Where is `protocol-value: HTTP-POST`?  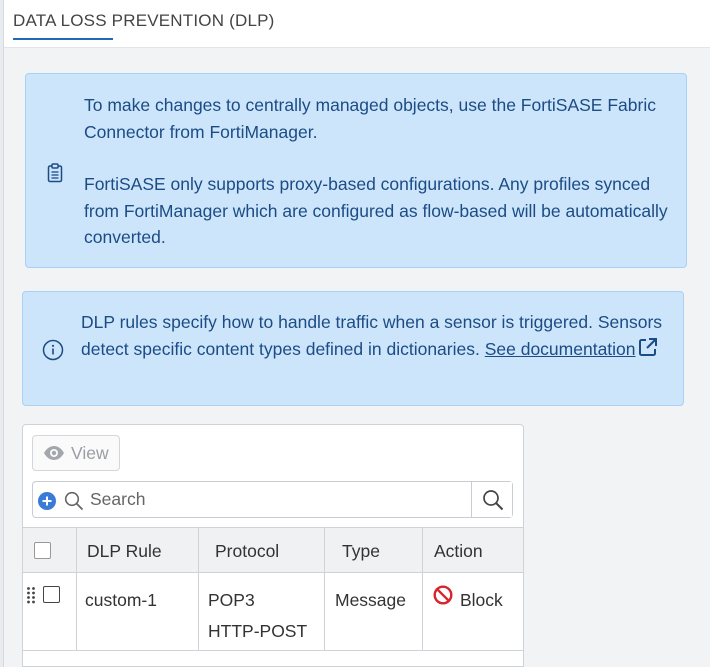 protocol-value: HTTP-POST is located at coordinates (258, 631).